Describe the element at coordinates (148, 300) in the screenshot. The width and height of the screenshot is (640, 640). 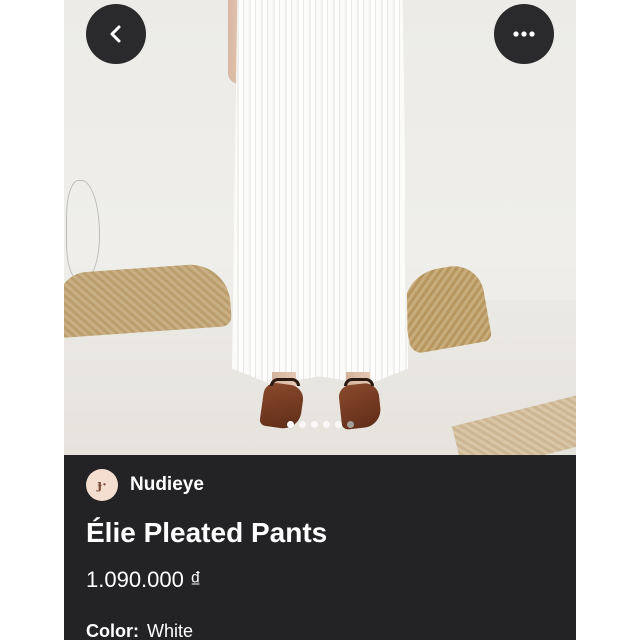
I see `photo-burlap-left` at that location.